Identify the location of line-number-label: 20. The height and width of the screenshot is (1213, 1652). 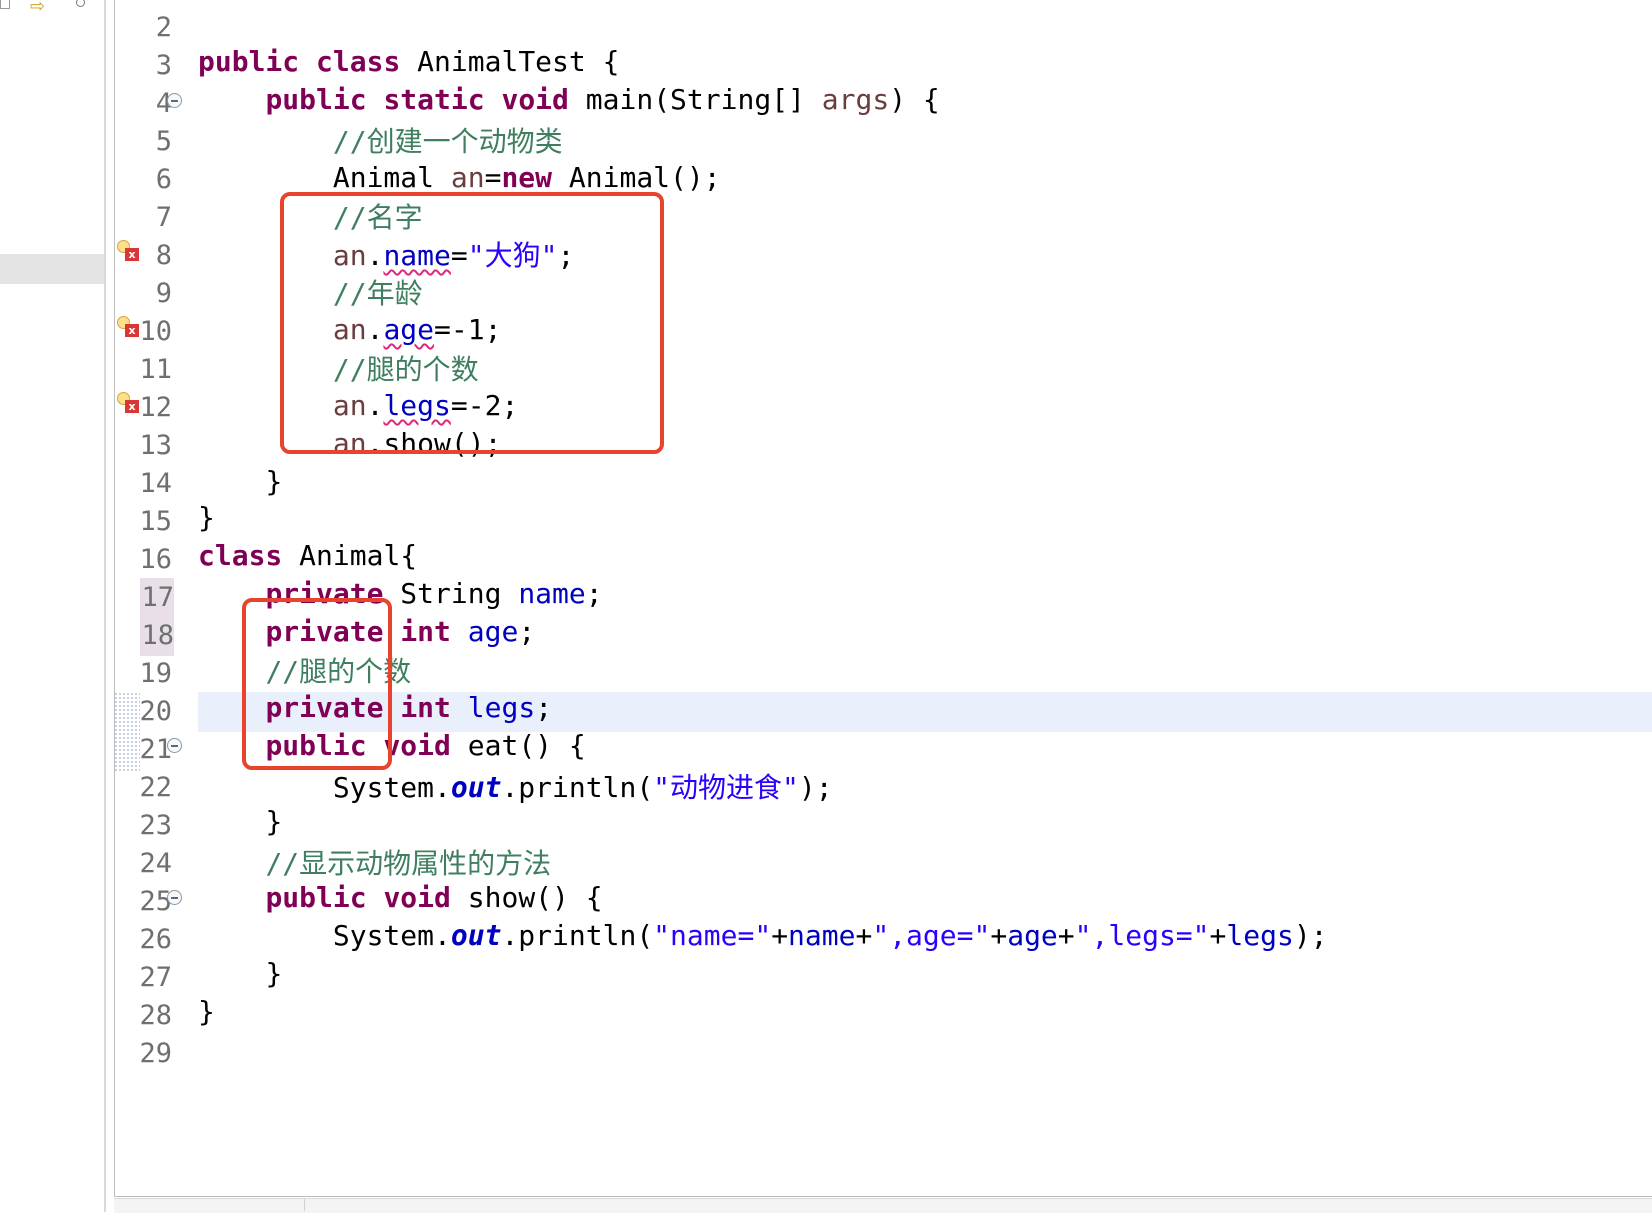
(155, 711).